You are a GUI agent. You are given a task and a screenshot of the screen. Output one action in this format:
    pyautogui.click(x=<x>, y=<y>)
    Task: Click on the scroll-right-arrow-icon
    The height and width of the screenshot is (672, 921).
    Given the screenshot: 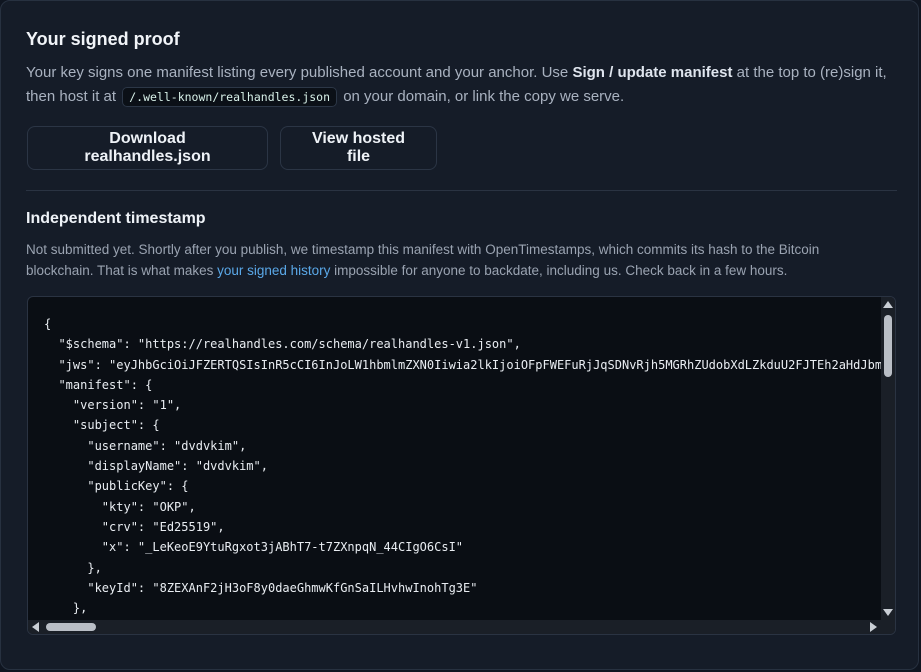 What is the action you would take?
    pyautogui.click(x=873, y=627)
    